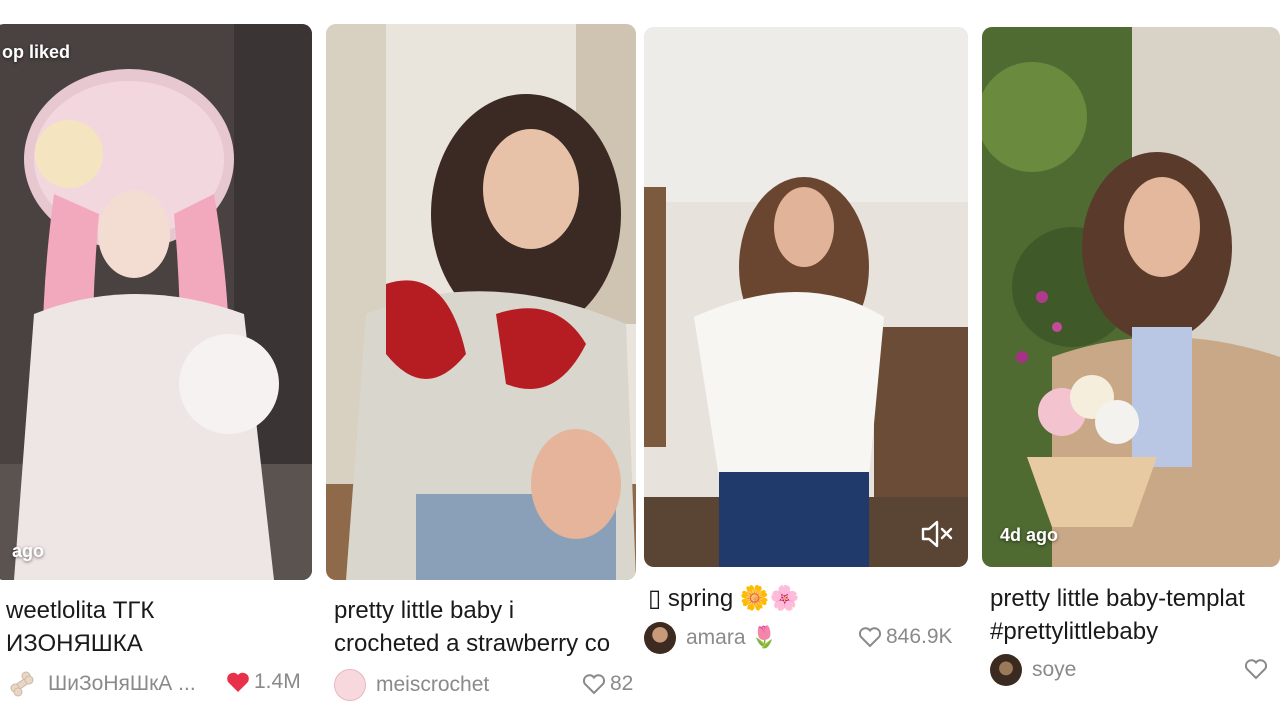 The image size is (1280, 720). What do you see at coordinates (1029, 535) in the screenshot?
I see `posted-time: 4d ago` at bounding box center [1029, 535].